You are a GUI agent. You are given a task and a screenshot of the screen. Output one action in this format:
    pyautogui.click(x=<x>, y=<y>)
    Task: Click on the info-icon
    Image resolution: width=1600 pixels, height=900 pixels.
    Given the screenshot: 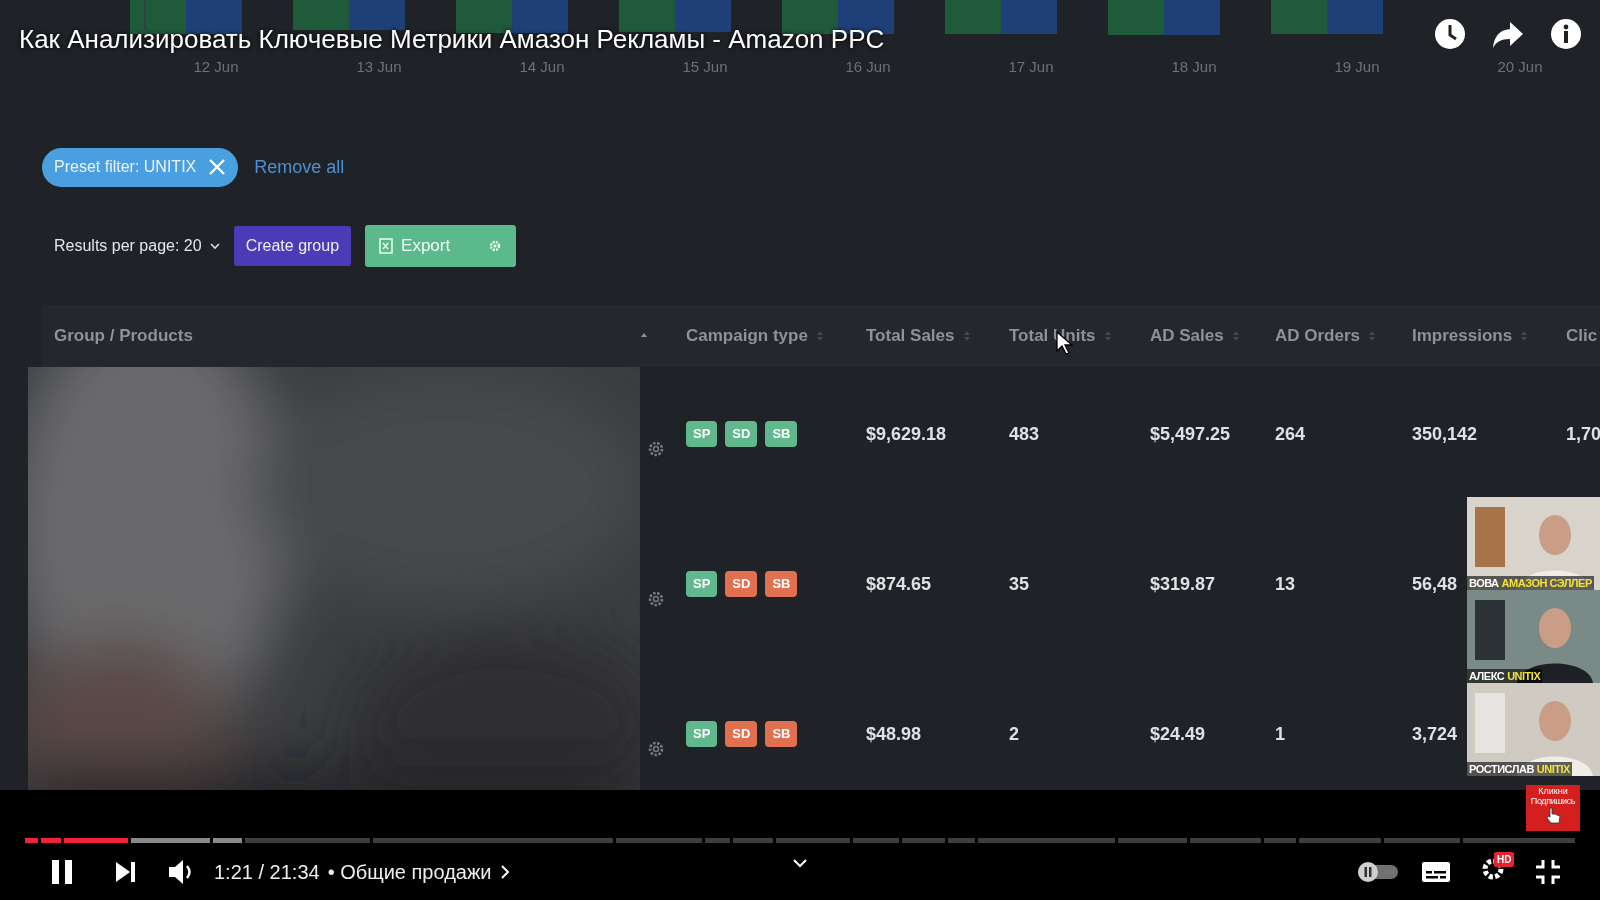 What is the action you would take?
    pyautogui.click(x=1566, y=34)
    